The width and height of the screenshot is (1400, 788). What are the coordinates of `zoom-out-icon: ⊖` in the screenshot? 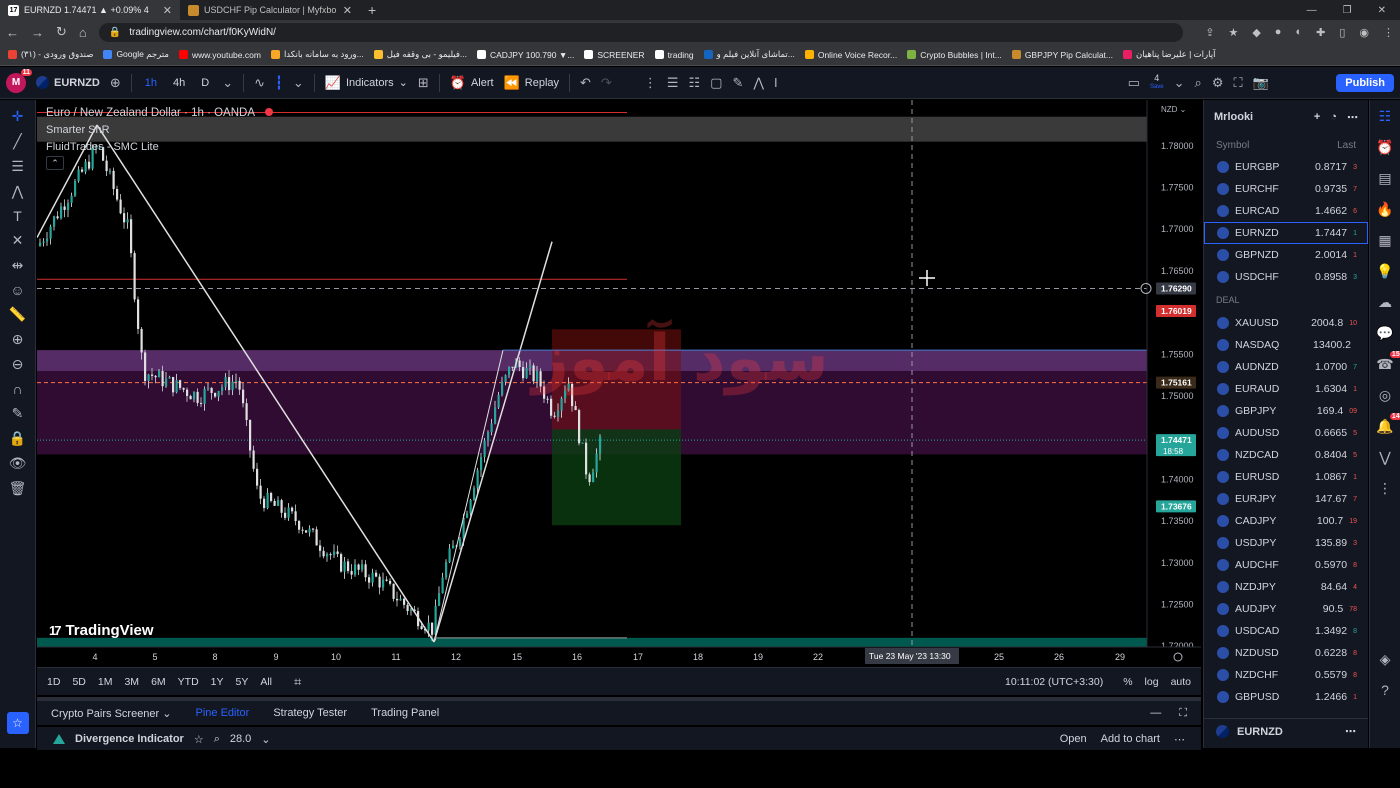 It's located at (18, 364).